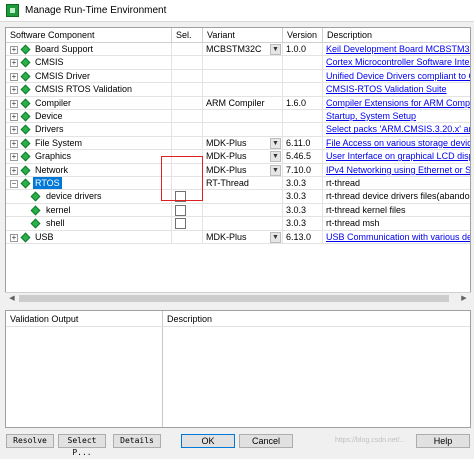 This screenshot has height=459, width=474. Describe the element at coordinates (234, 298) in the screenshot. I see `scroll-thumb` at that location.